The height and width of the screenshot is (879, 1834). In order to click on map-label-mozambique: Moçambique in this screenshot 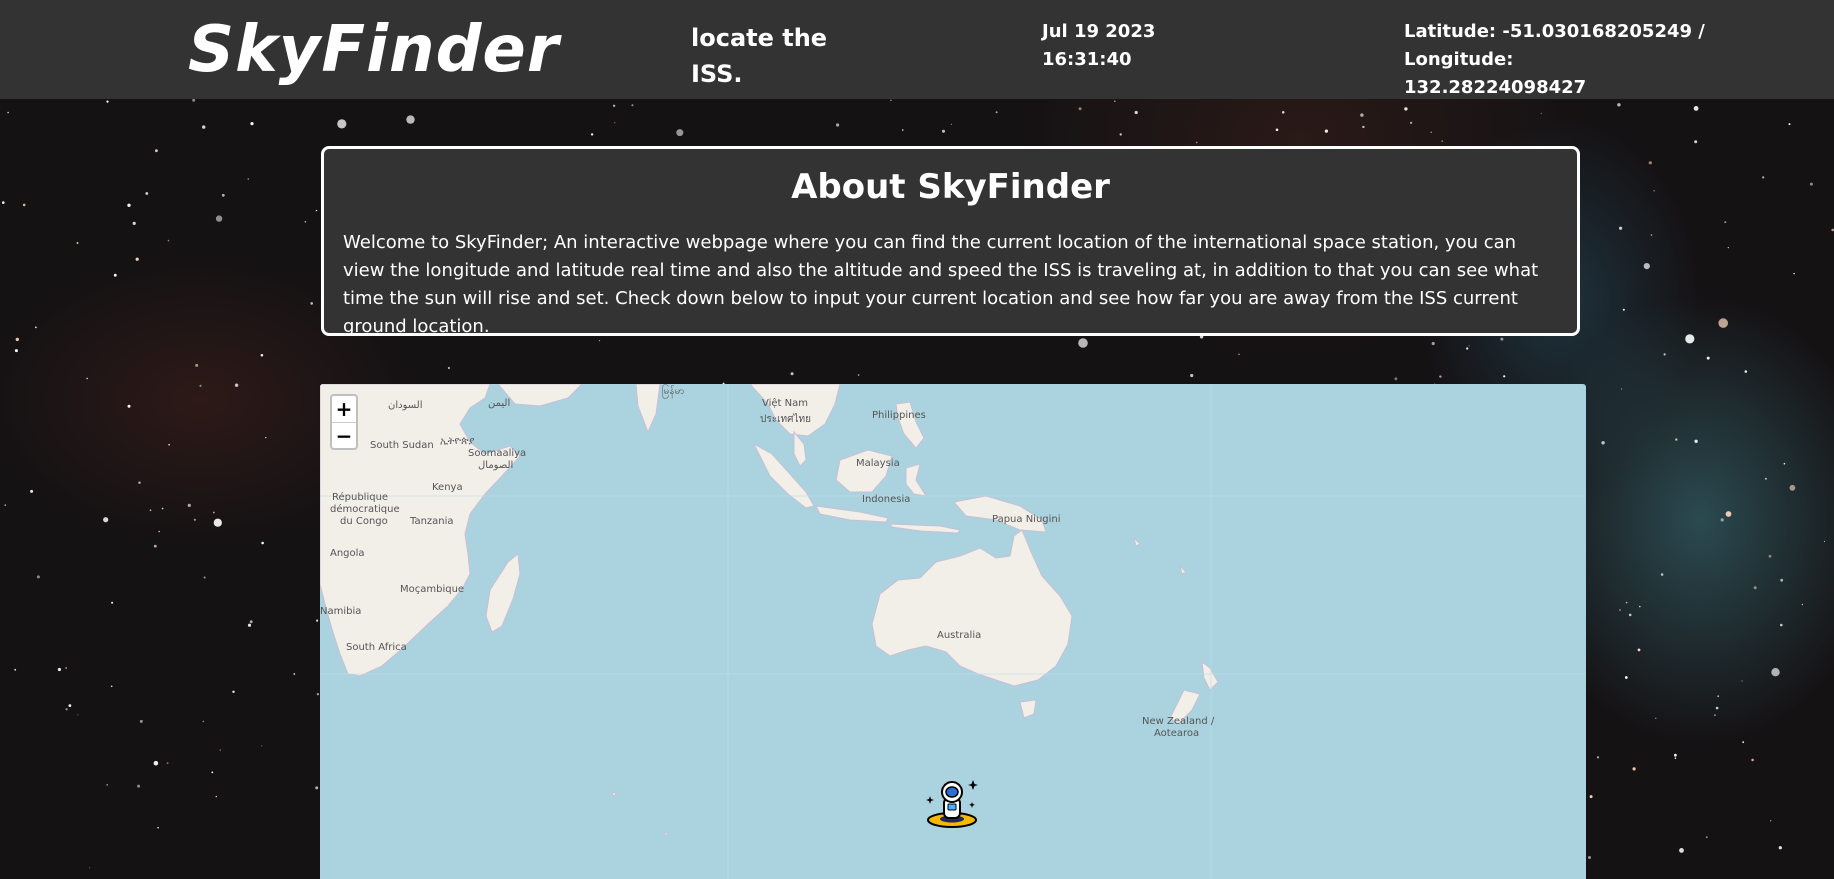, I will do `click(432, 589)`.